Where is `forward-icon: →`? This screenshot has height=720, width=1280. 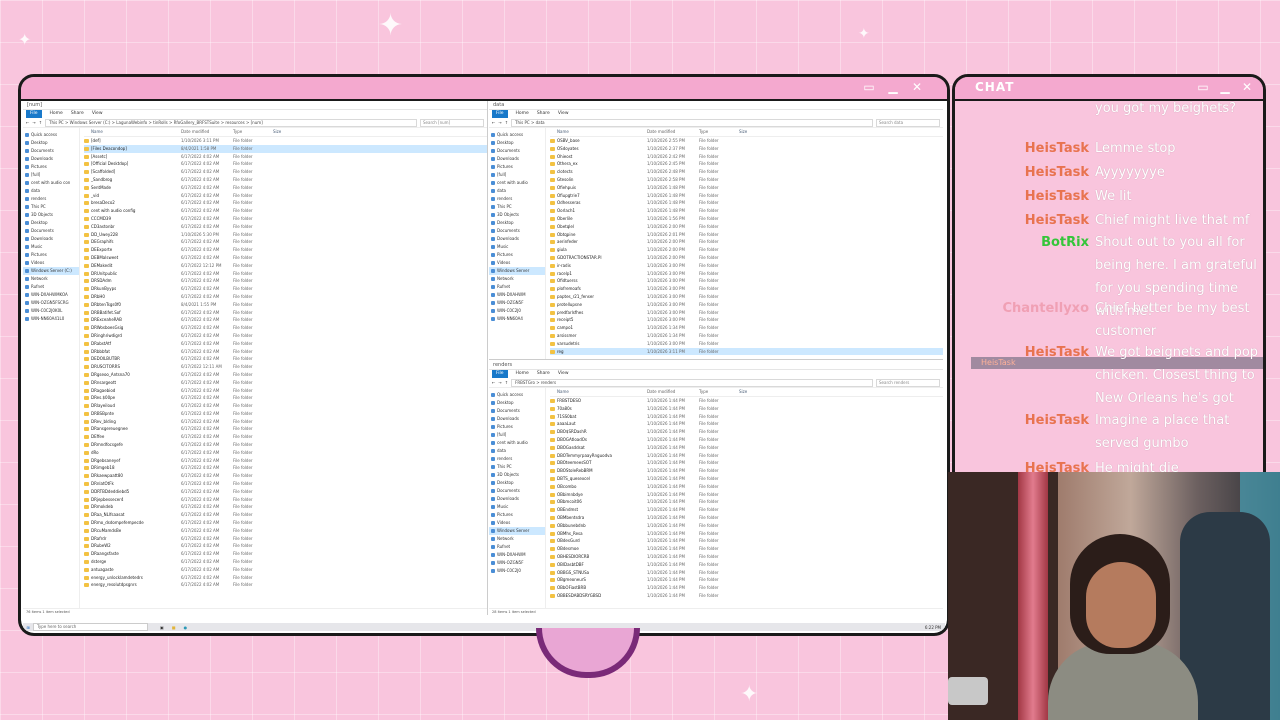
forward-icon: → is located at coordinates (33, 122).